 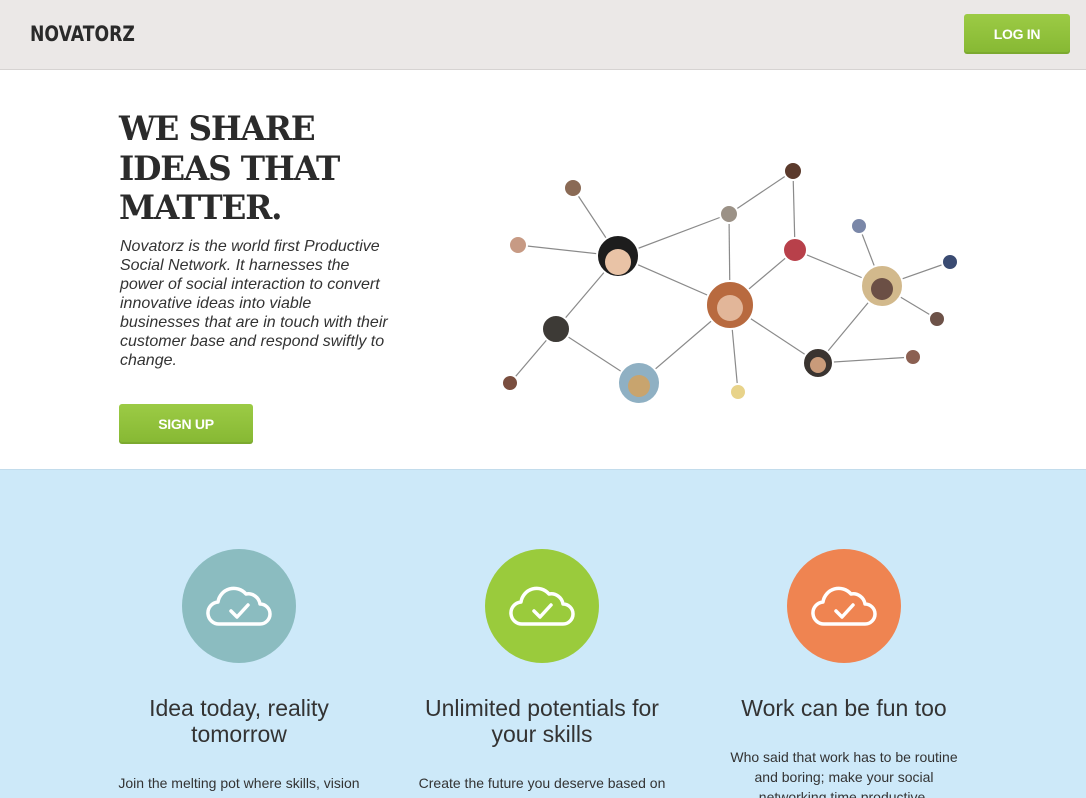 What do you see at coordinates (1017, 34) in the screenshot?
I see `login-button: LOG IN` at bounding box center [1017, 34].